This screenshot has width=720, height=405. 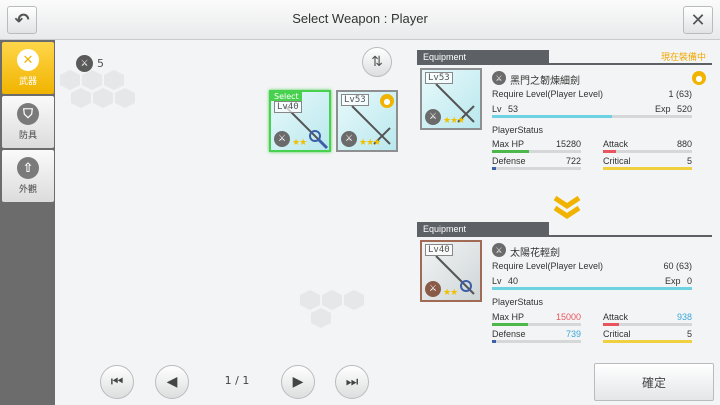 What do you see at coordinates (445, 229) in the screenshot?
I see `selected-equipment-title: Equipment` at bounding box center [445, 229].